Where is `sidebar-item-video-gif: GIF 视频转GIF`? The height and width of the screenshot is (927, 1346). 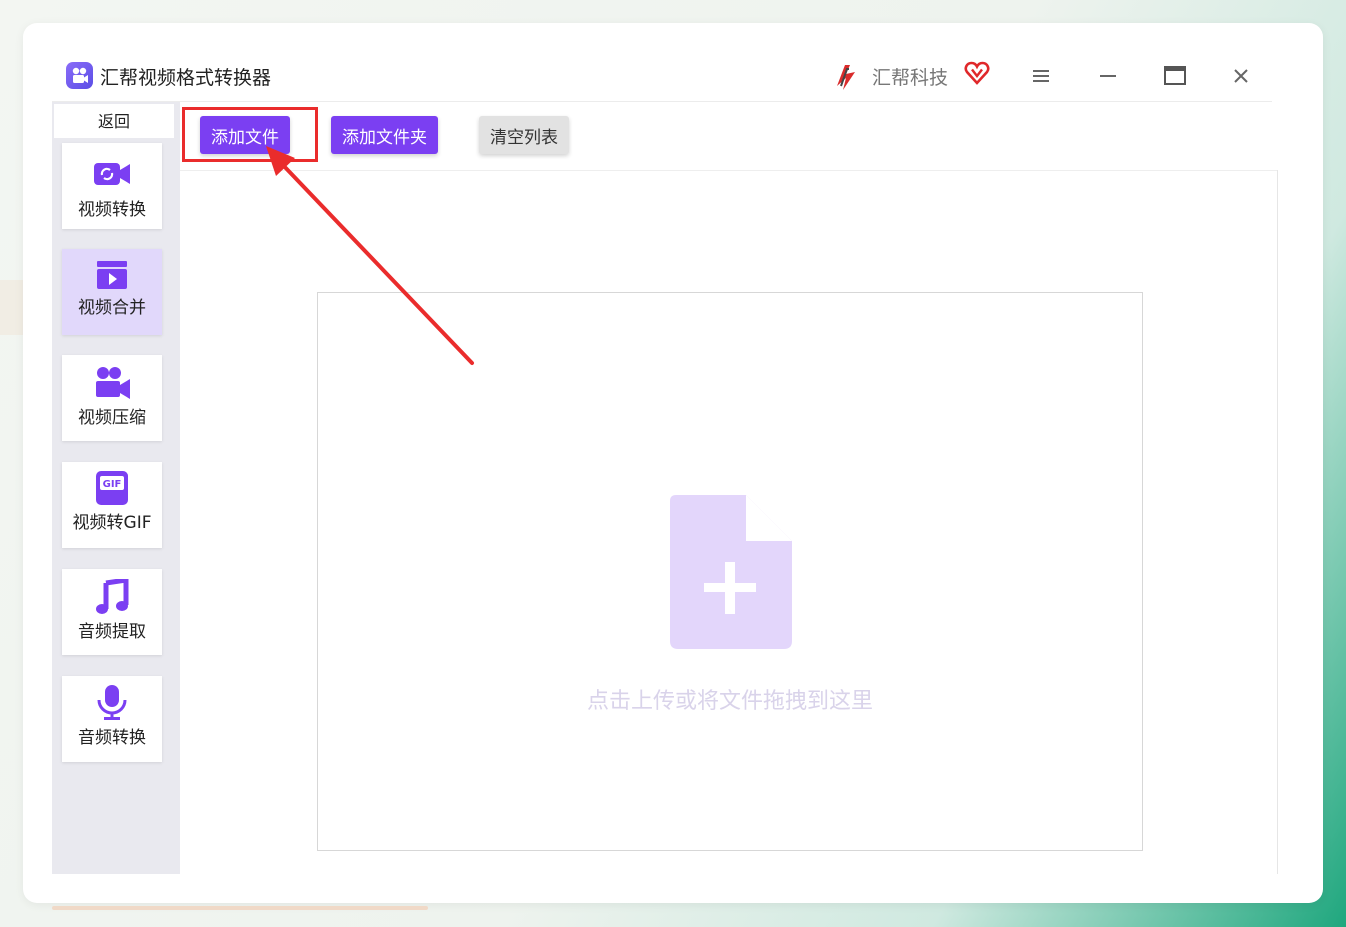 sidebar-item-video-gif: GIF 视频转GIF is located at coordinates (112, 505).